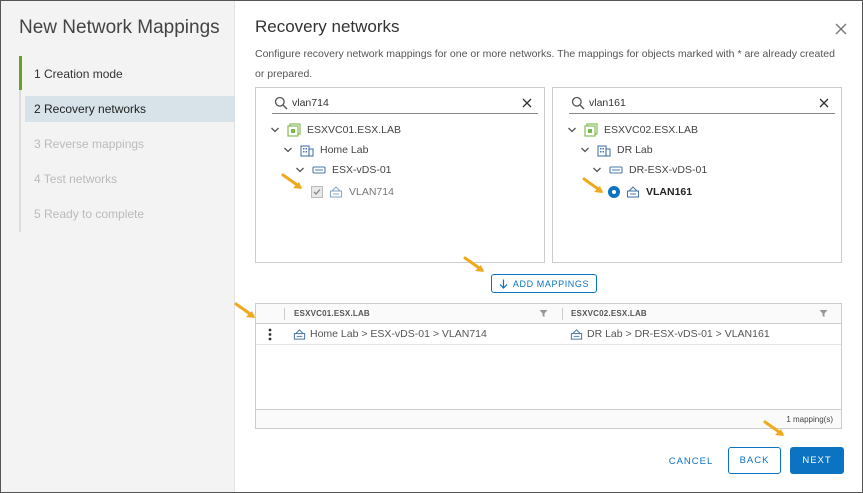 The width and height of the screenshot is (863, 493). What do you see at coordinates (402, 103) in the screenshot?
I see `source-search-input` at bounding box center [402, 103].